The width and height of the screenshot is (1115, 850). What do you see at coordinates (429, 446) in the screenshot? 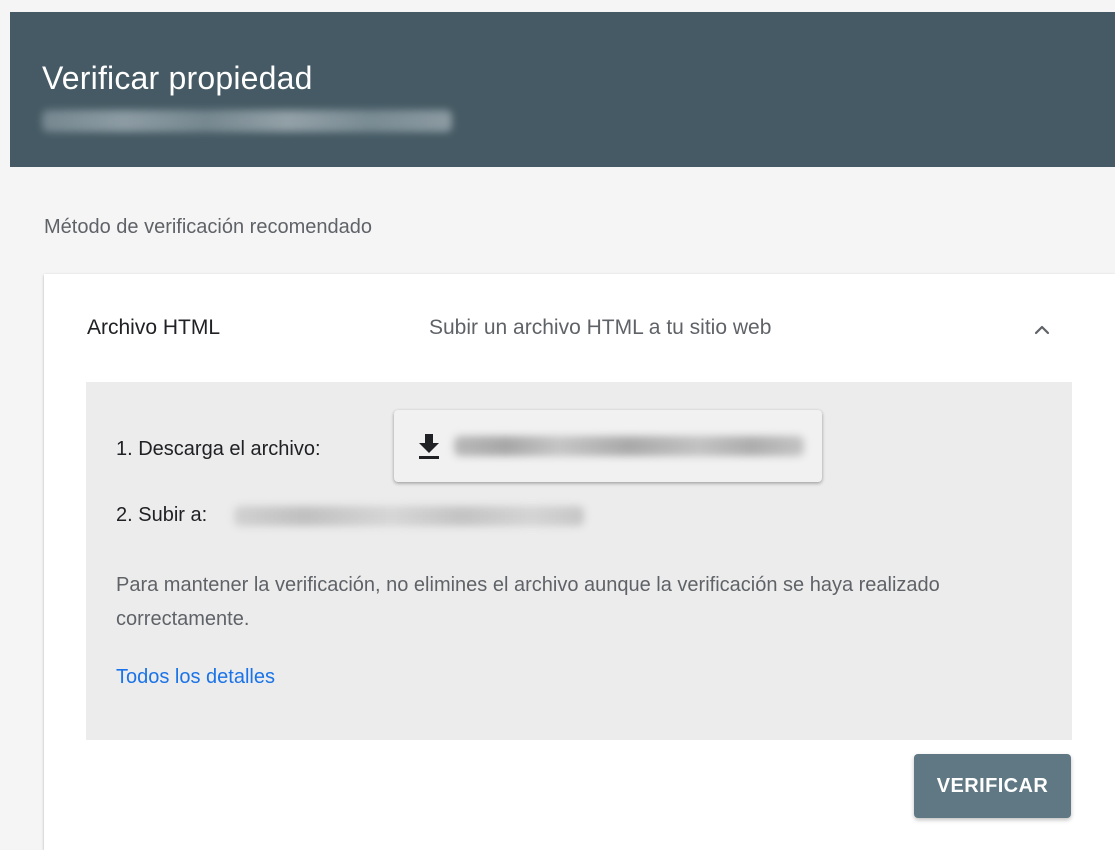
I see `download-icon` at bounding box center [429, 446].